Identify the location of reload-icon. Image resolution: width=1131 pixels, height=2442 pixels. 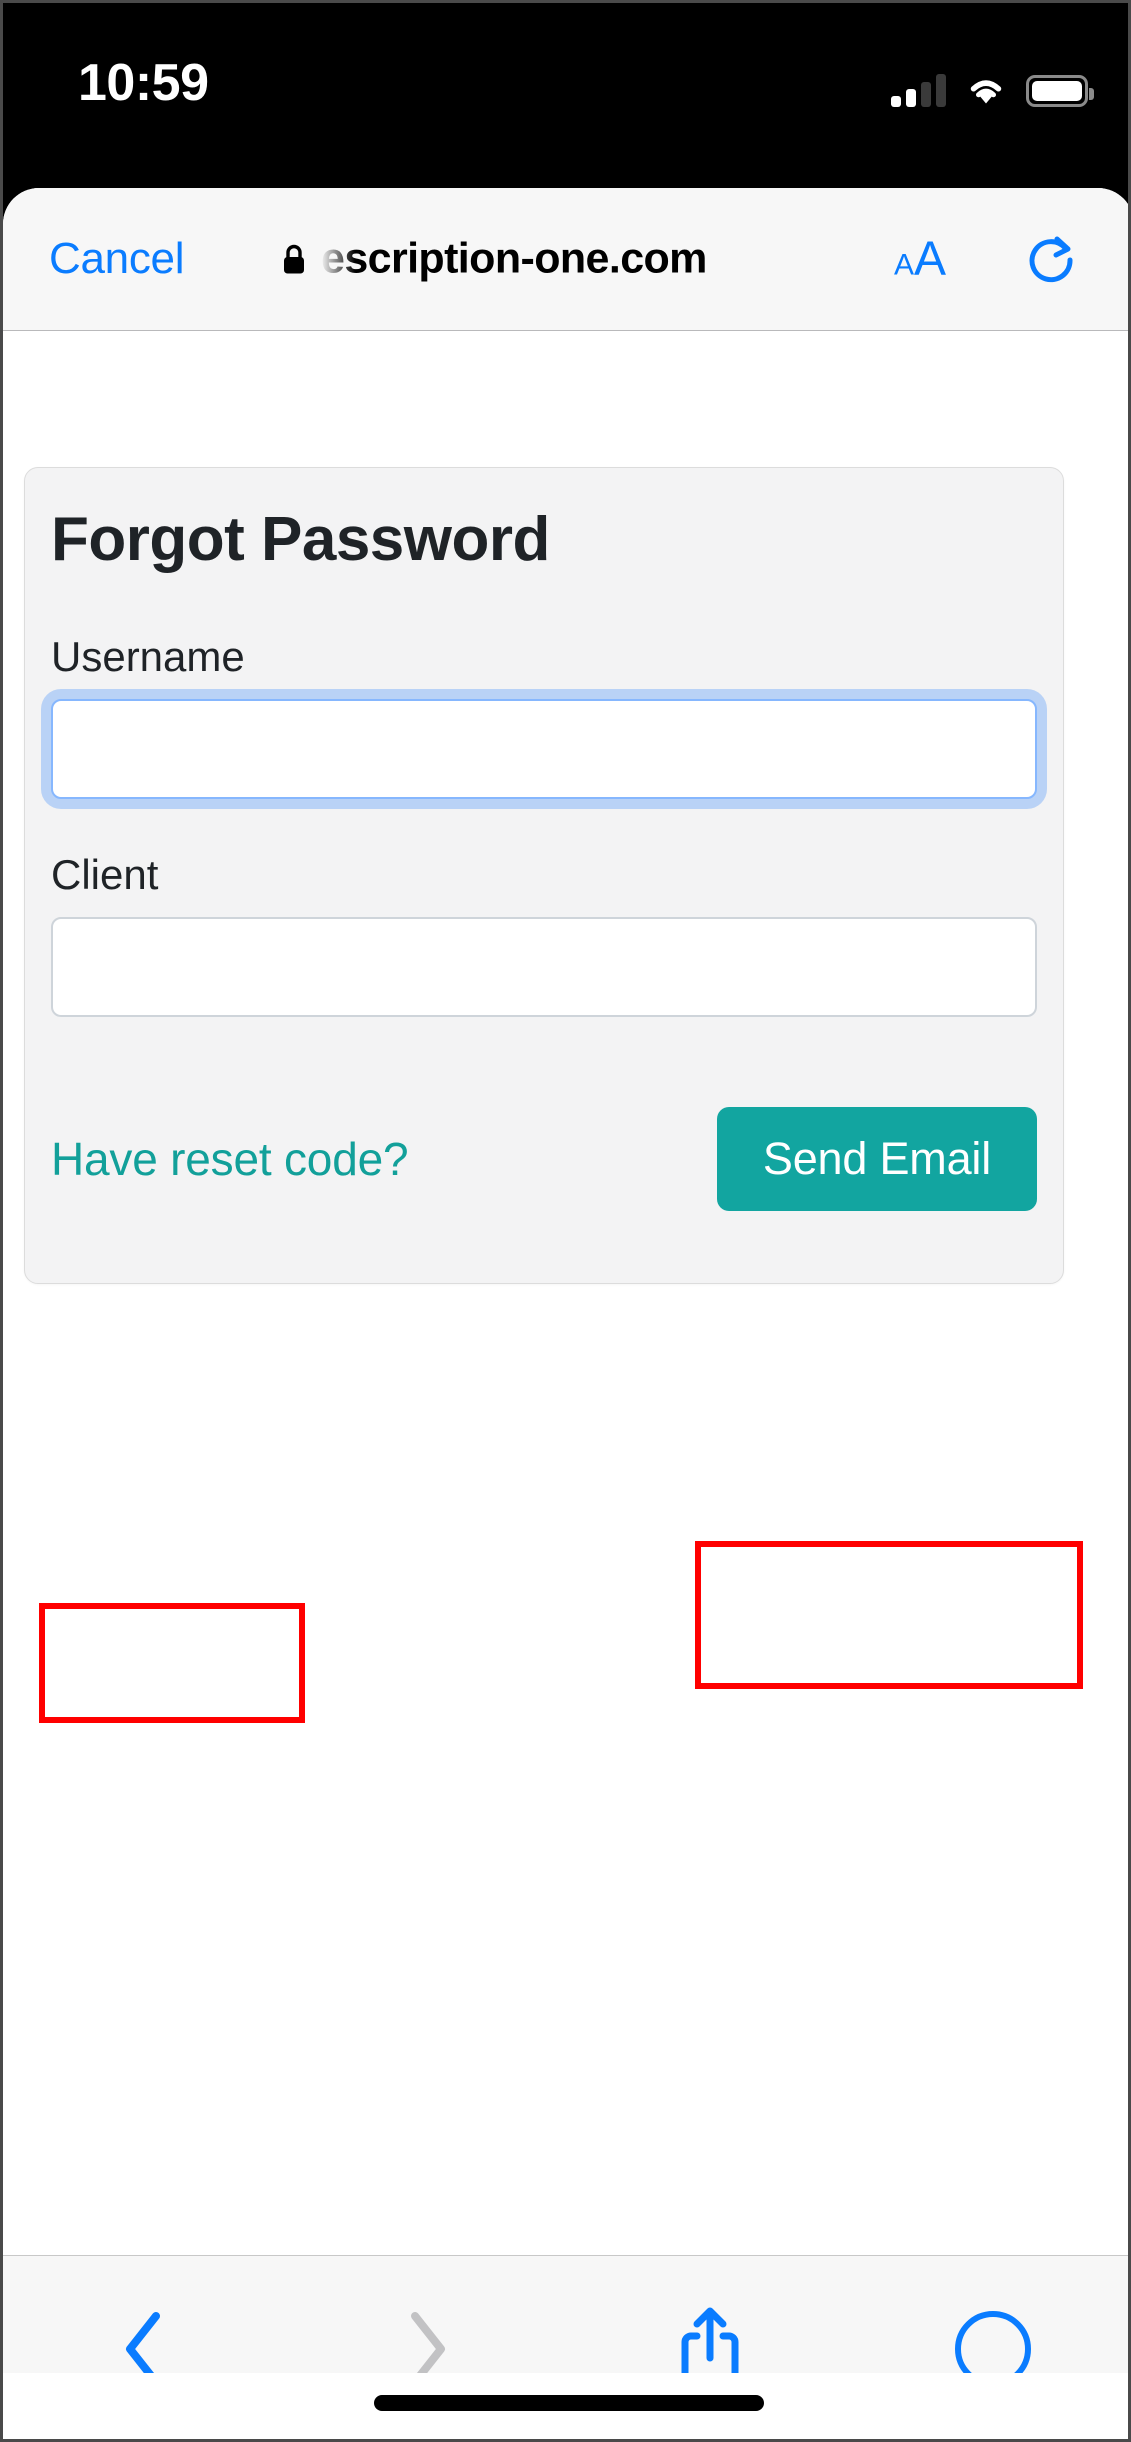
(1052, 259).